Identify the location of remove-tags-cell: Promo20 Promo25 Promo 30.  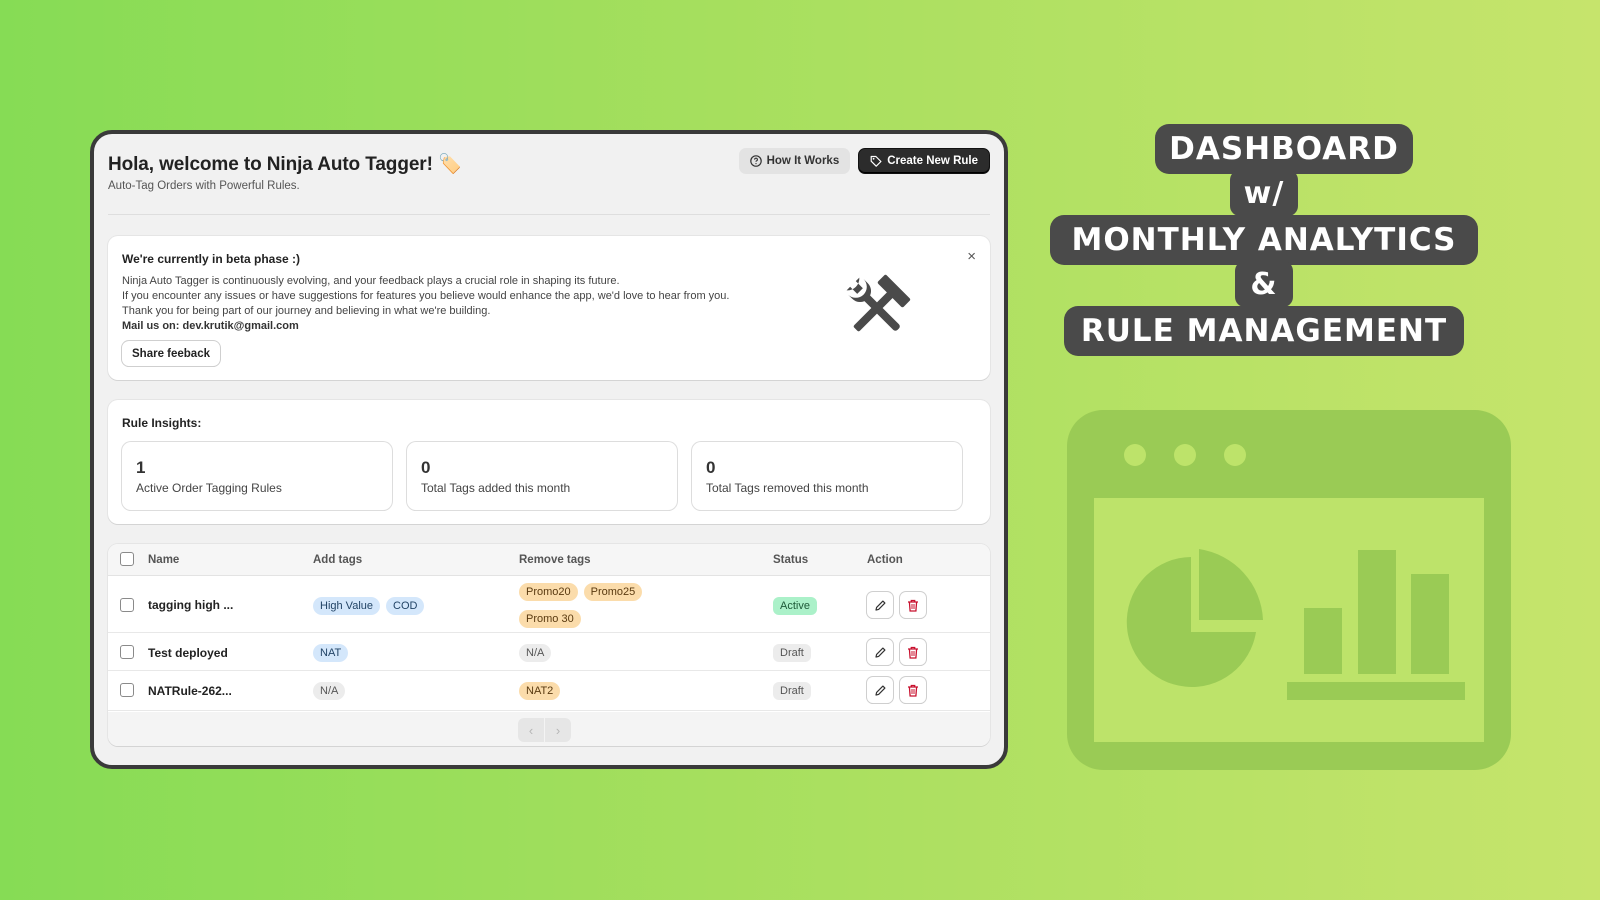
(619, 605).